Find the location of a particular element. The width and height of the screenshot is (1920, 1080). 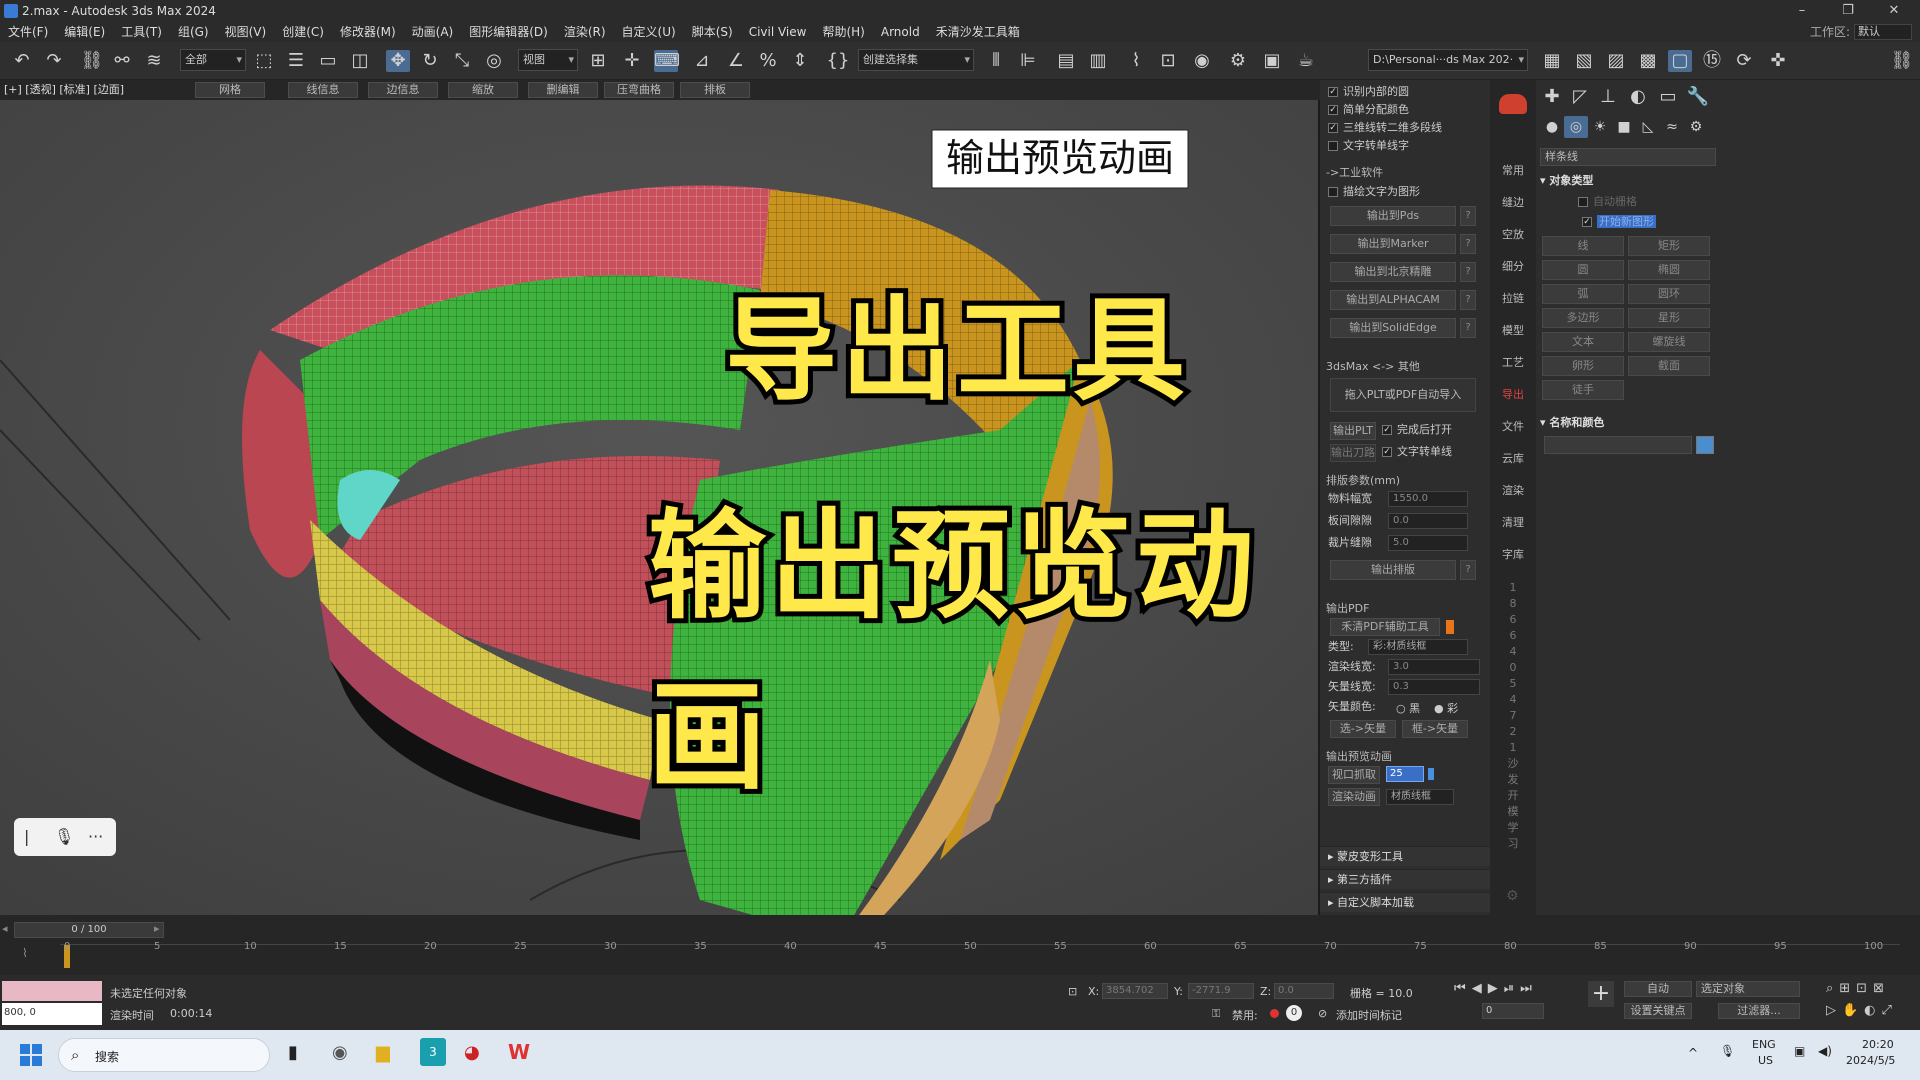

object-color-swatch is located at coordinates (1705, 445).